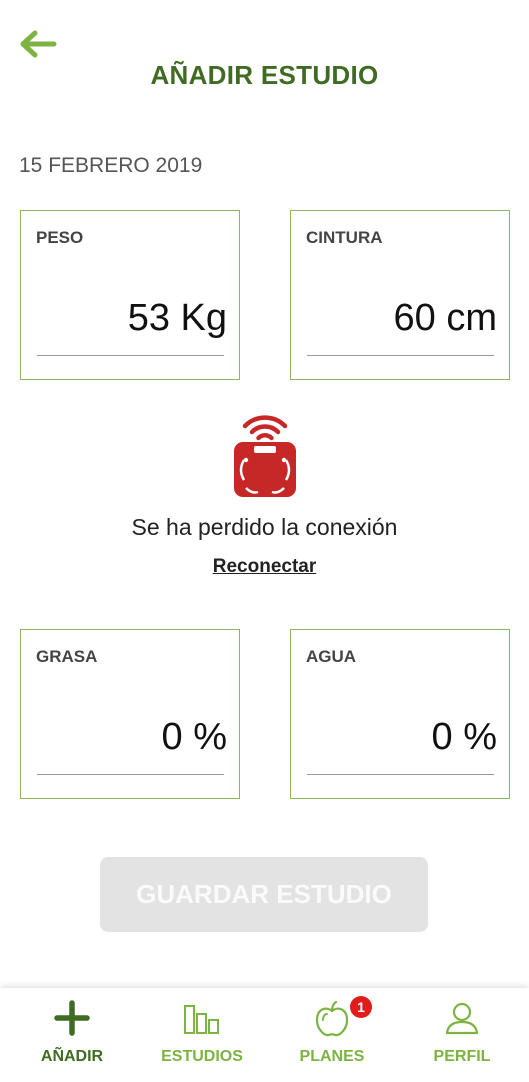 The width and height of the screenshot is (529, 1082). I want to click on reconnect-link: Reconectar, so click(265, 566).